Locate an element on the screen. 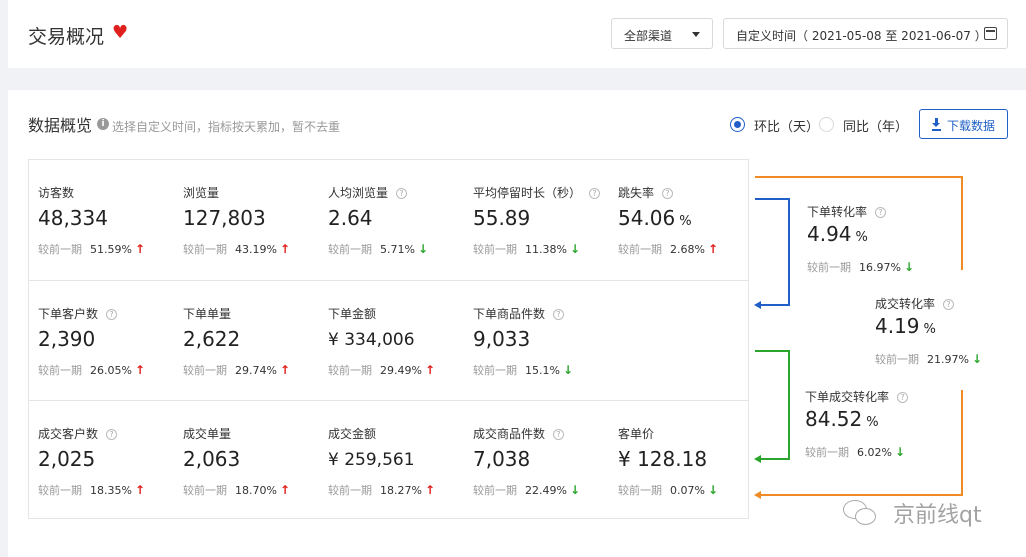 This screenshot has width=1026, height=557. compare-line: 较前一期 2.68% ↑ is located at coordinates (668, 249).